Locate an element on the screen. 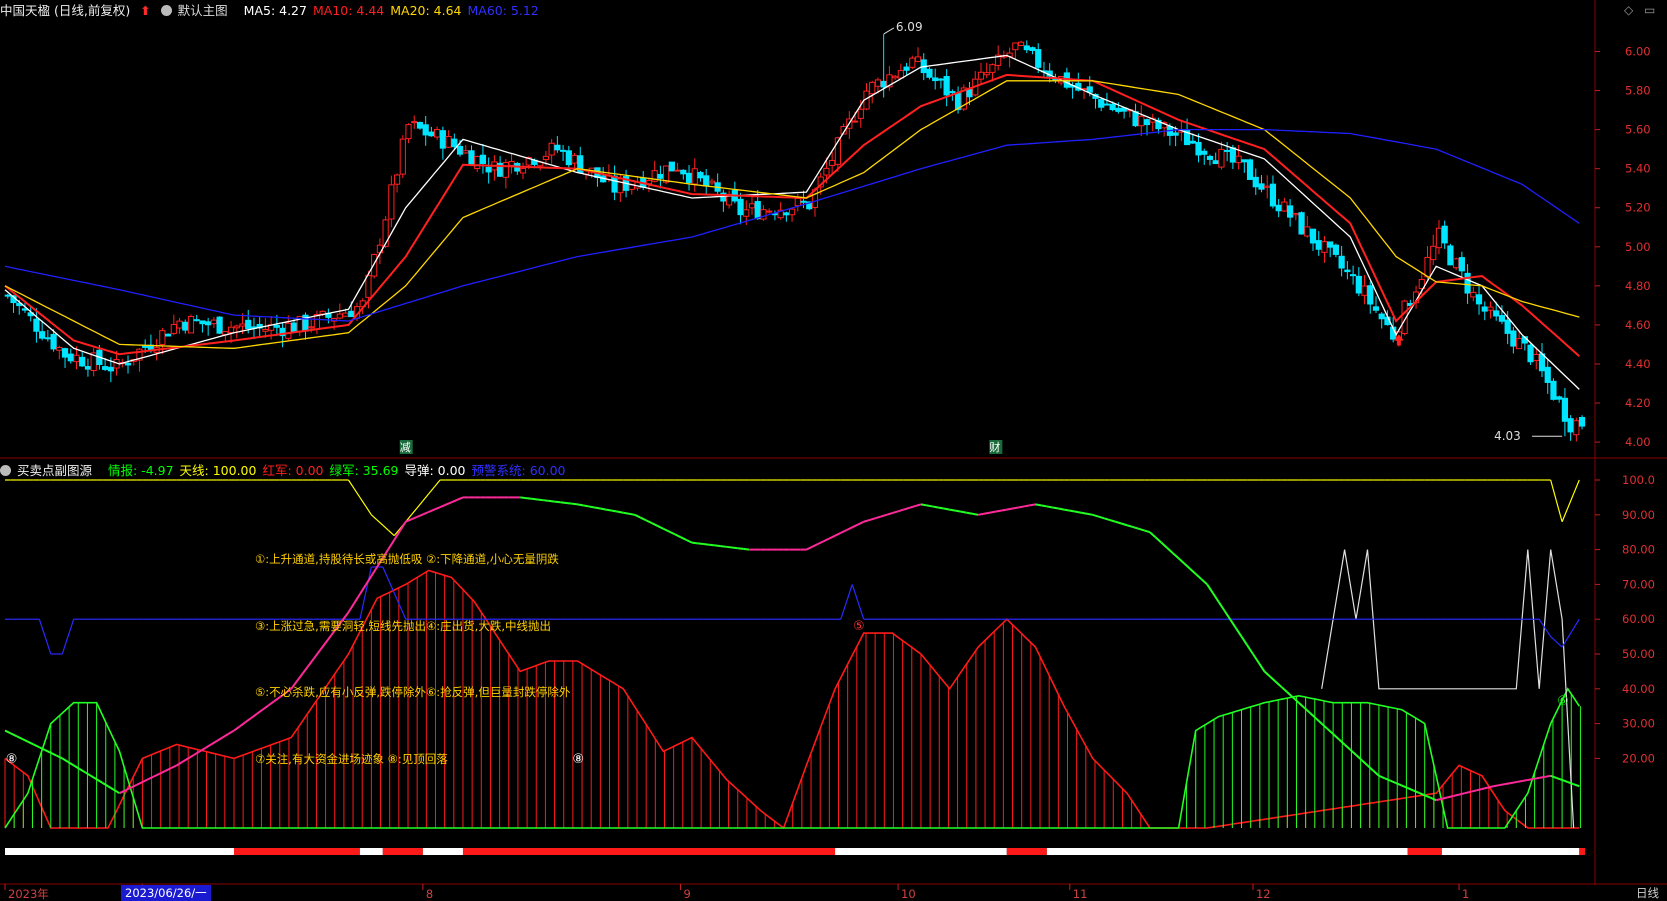 The image size is (1667, 901). indicator-y-tick-label: 60.00 is located at coordinates (1638, 619).